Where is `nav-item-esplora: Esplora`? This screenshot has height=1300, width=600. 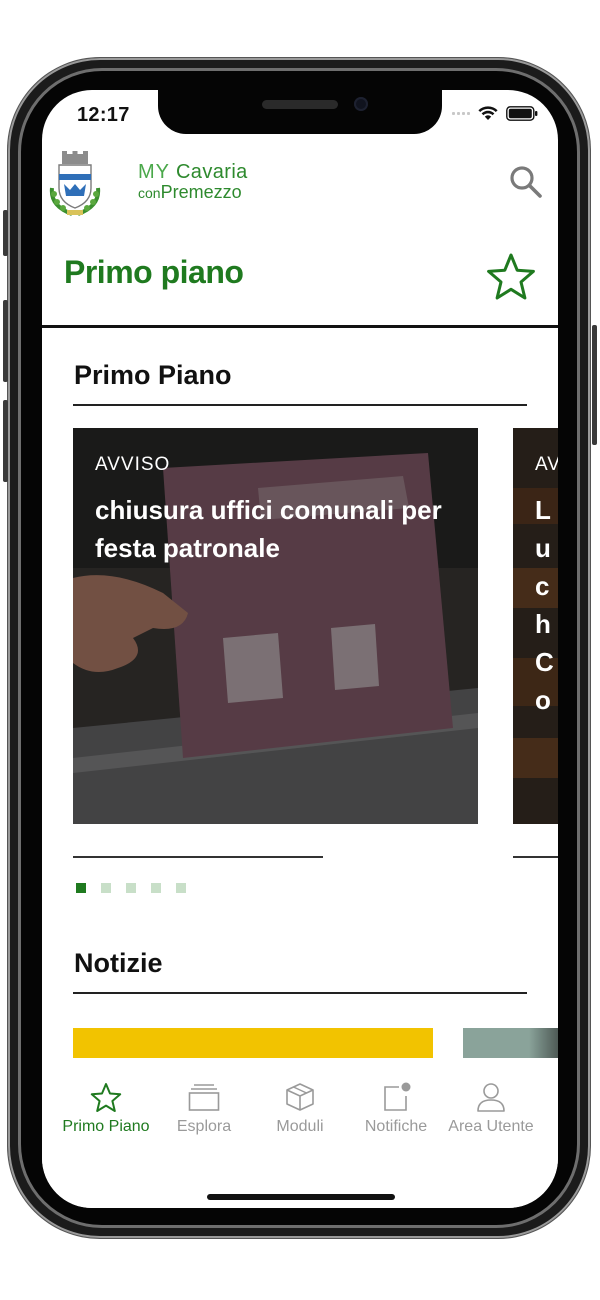 nav-item-esplora: Esplora is located at coordinates (204, 1109).